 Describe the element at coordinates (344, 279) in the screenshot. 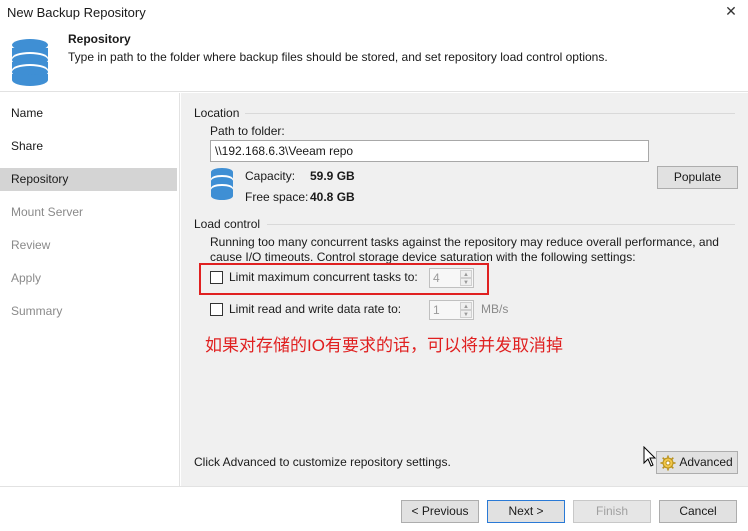

I see `highlight-annotation-box` at that location.